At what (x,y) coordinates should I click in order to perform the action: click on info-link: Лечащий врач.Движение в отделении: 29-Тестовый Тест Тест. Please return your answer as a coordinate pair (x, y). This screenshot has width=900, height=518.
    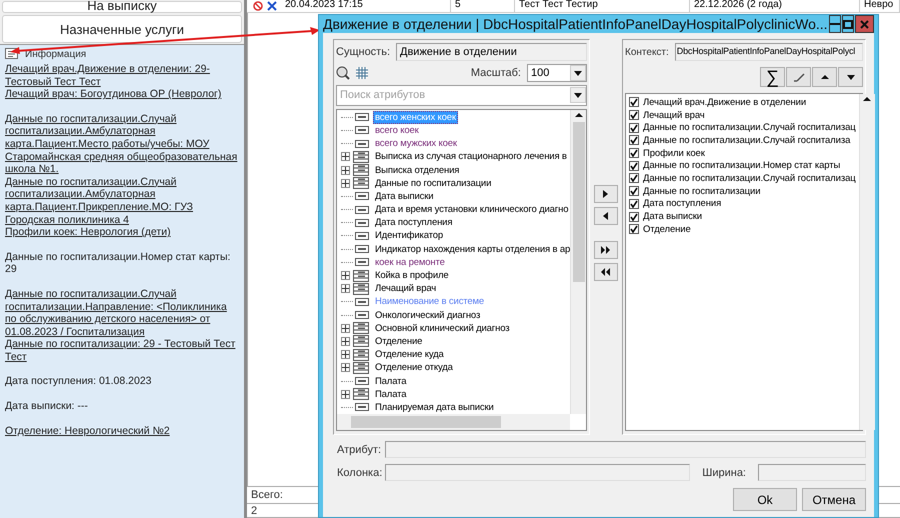
    Looking at the image, I should click on (122, 75).